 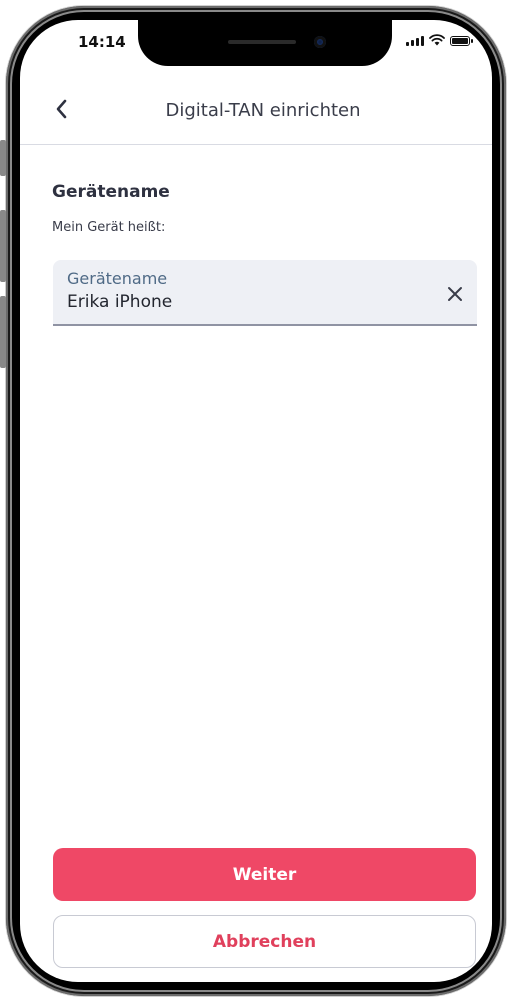 I want to click on speaker-grille, so click(x=262, y=42).